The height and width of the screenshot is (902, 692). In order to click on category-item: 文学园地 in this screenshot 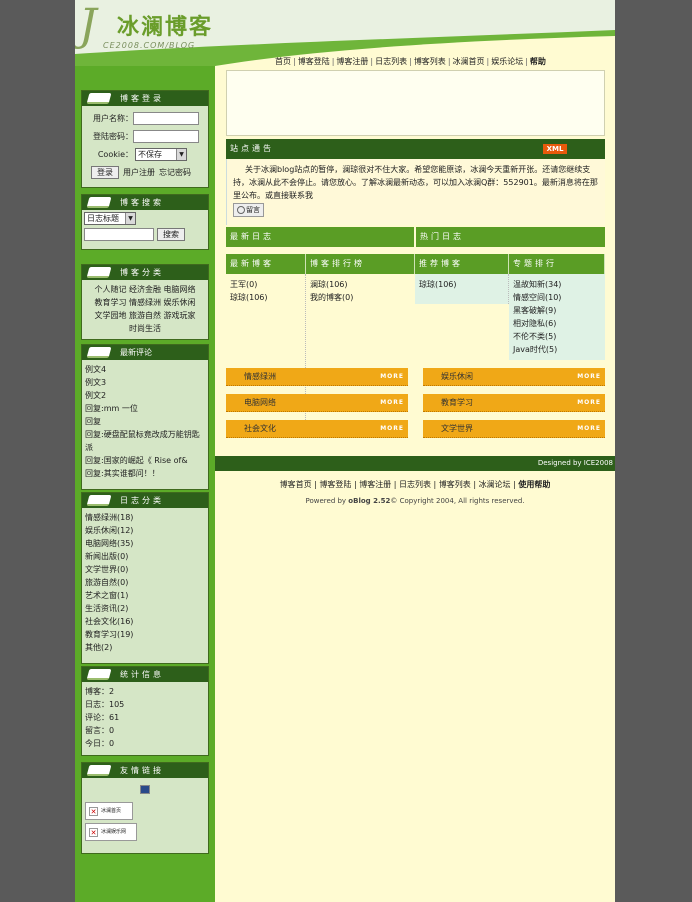, I will do `click(110, 315)`.